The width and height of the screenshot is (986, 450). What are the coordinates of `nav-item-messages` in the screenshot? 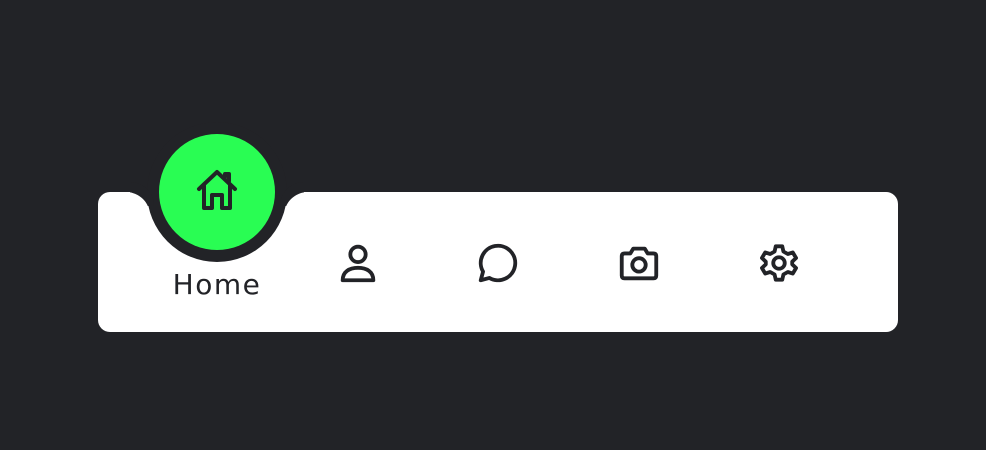 It's located at (498, 262).